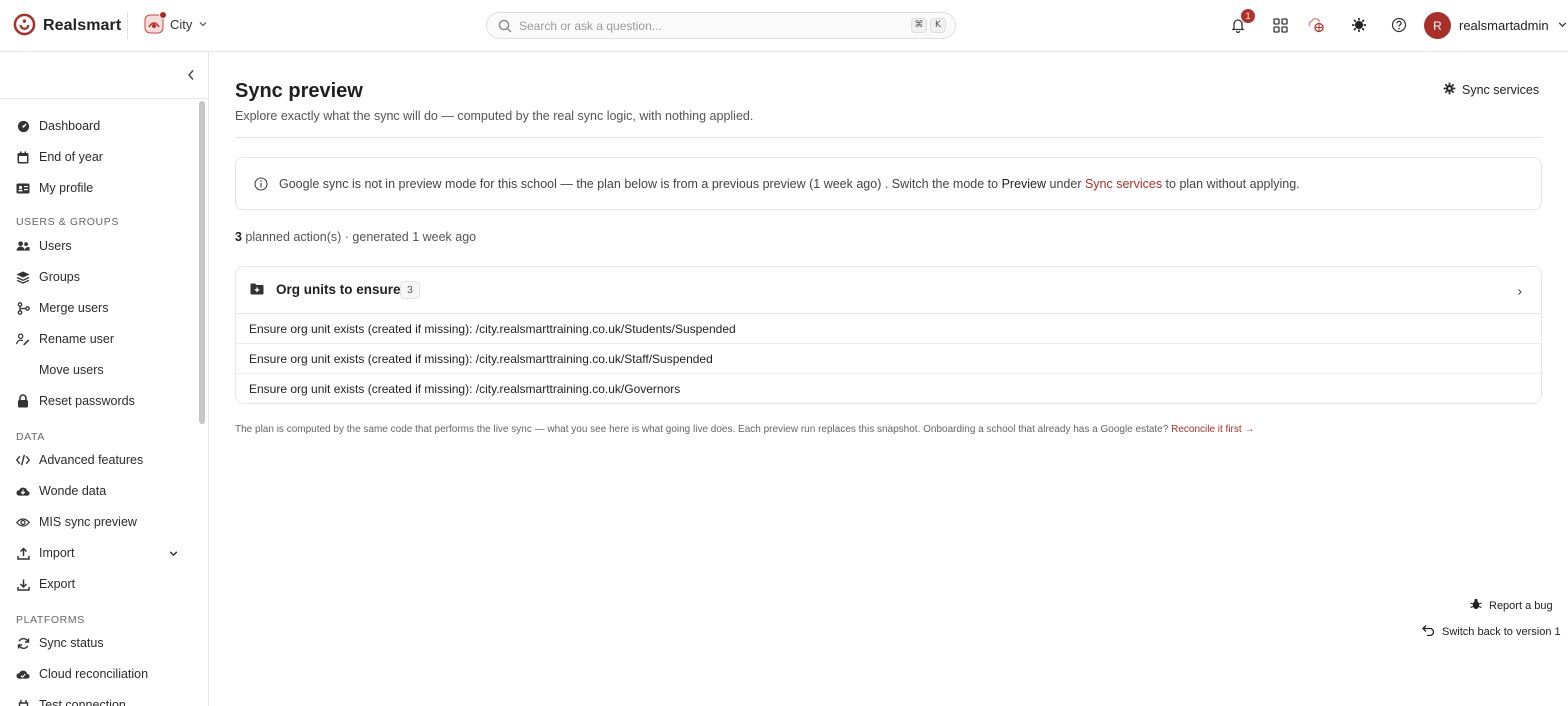 The height and width of the screenshot is (706, 1568). What do you see at coordinates (23, 126) in the screenshot?
I see `dashboard-icon` at bounding box center [23, 126].